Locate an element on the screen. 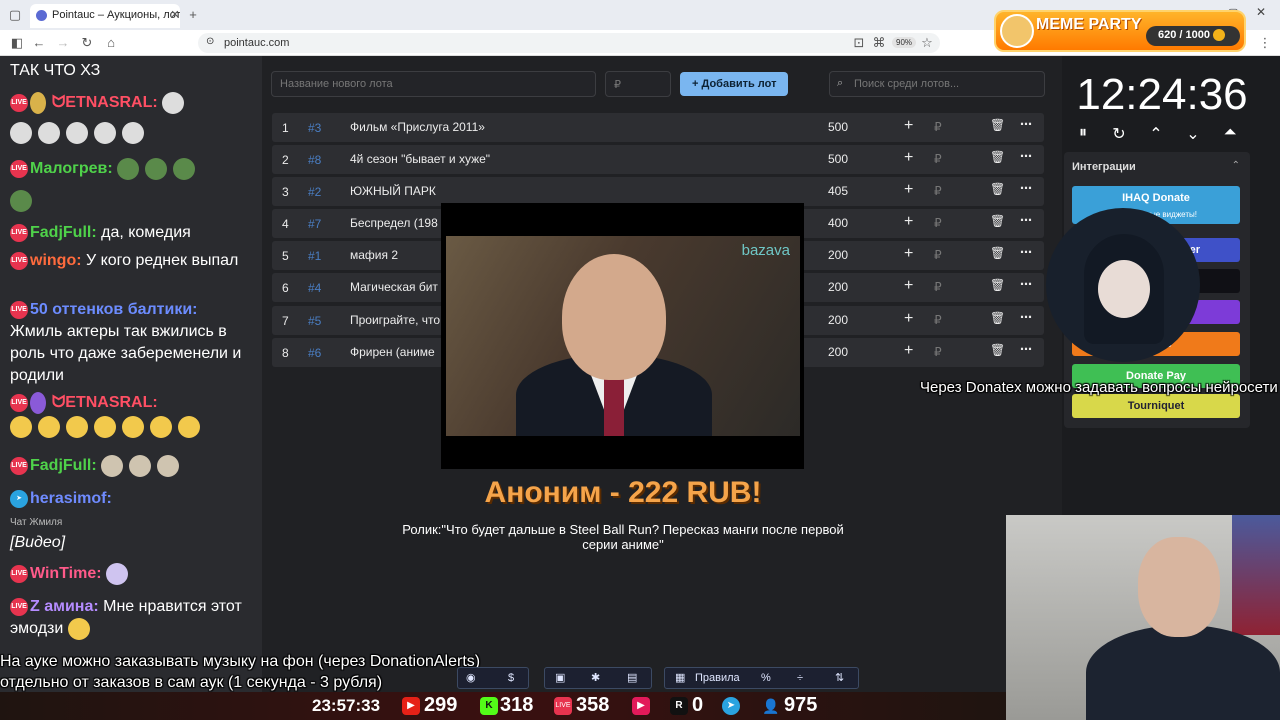  emote-icon is located at coordinates (77, 133).